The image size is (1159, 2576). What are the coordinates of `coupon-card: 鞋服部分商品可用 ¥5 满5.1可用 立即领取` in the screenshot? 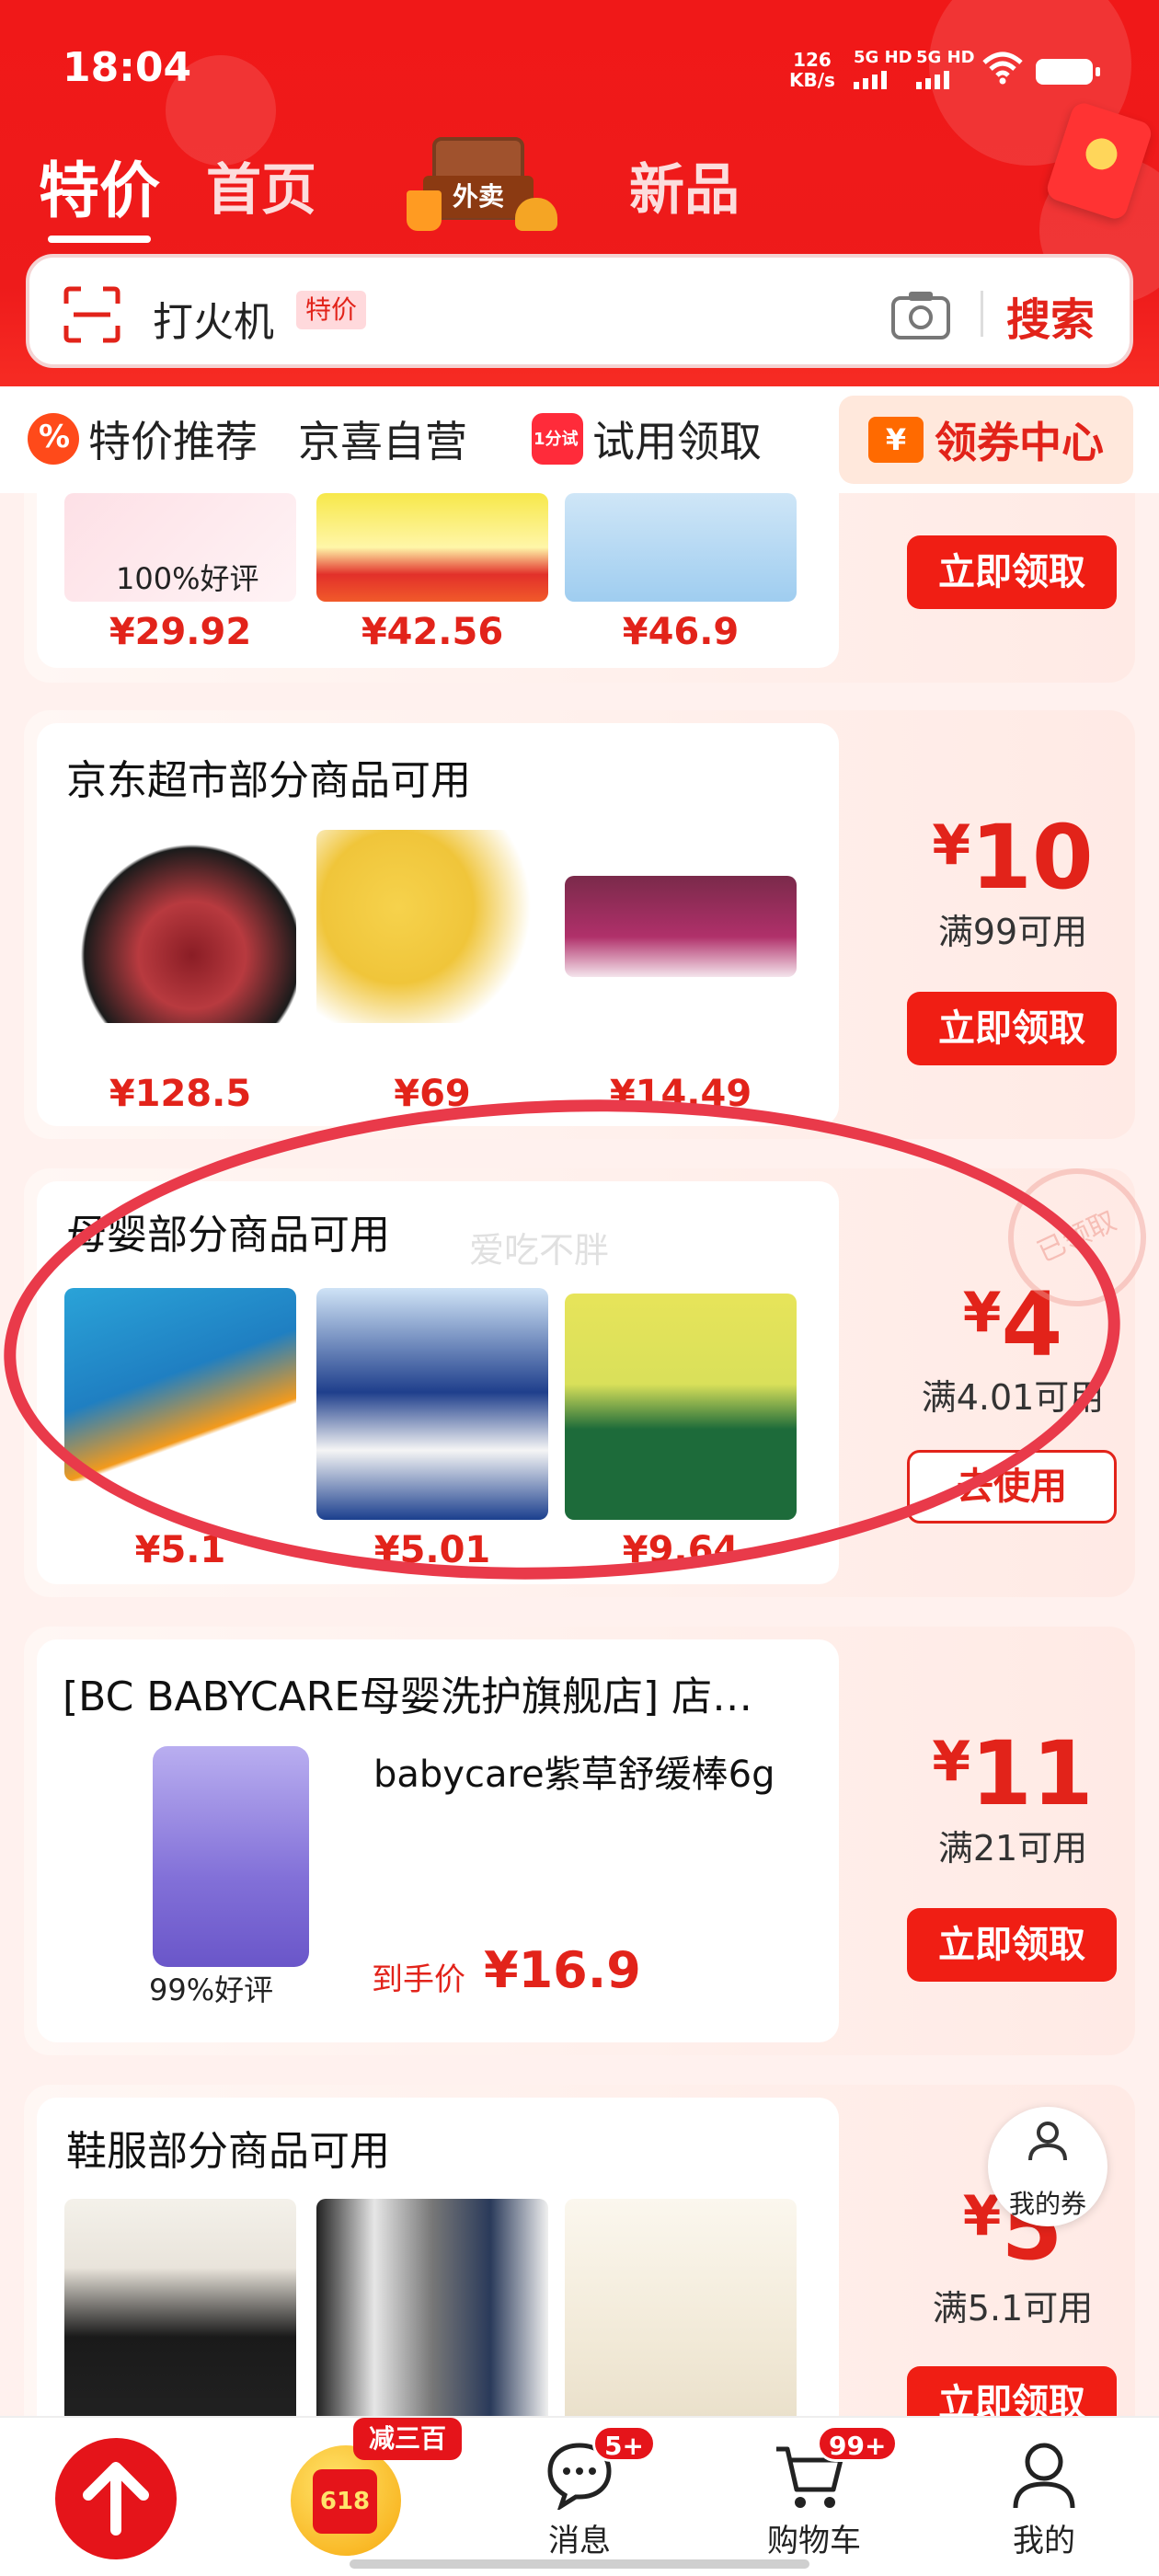 It's located at (579, 2275).